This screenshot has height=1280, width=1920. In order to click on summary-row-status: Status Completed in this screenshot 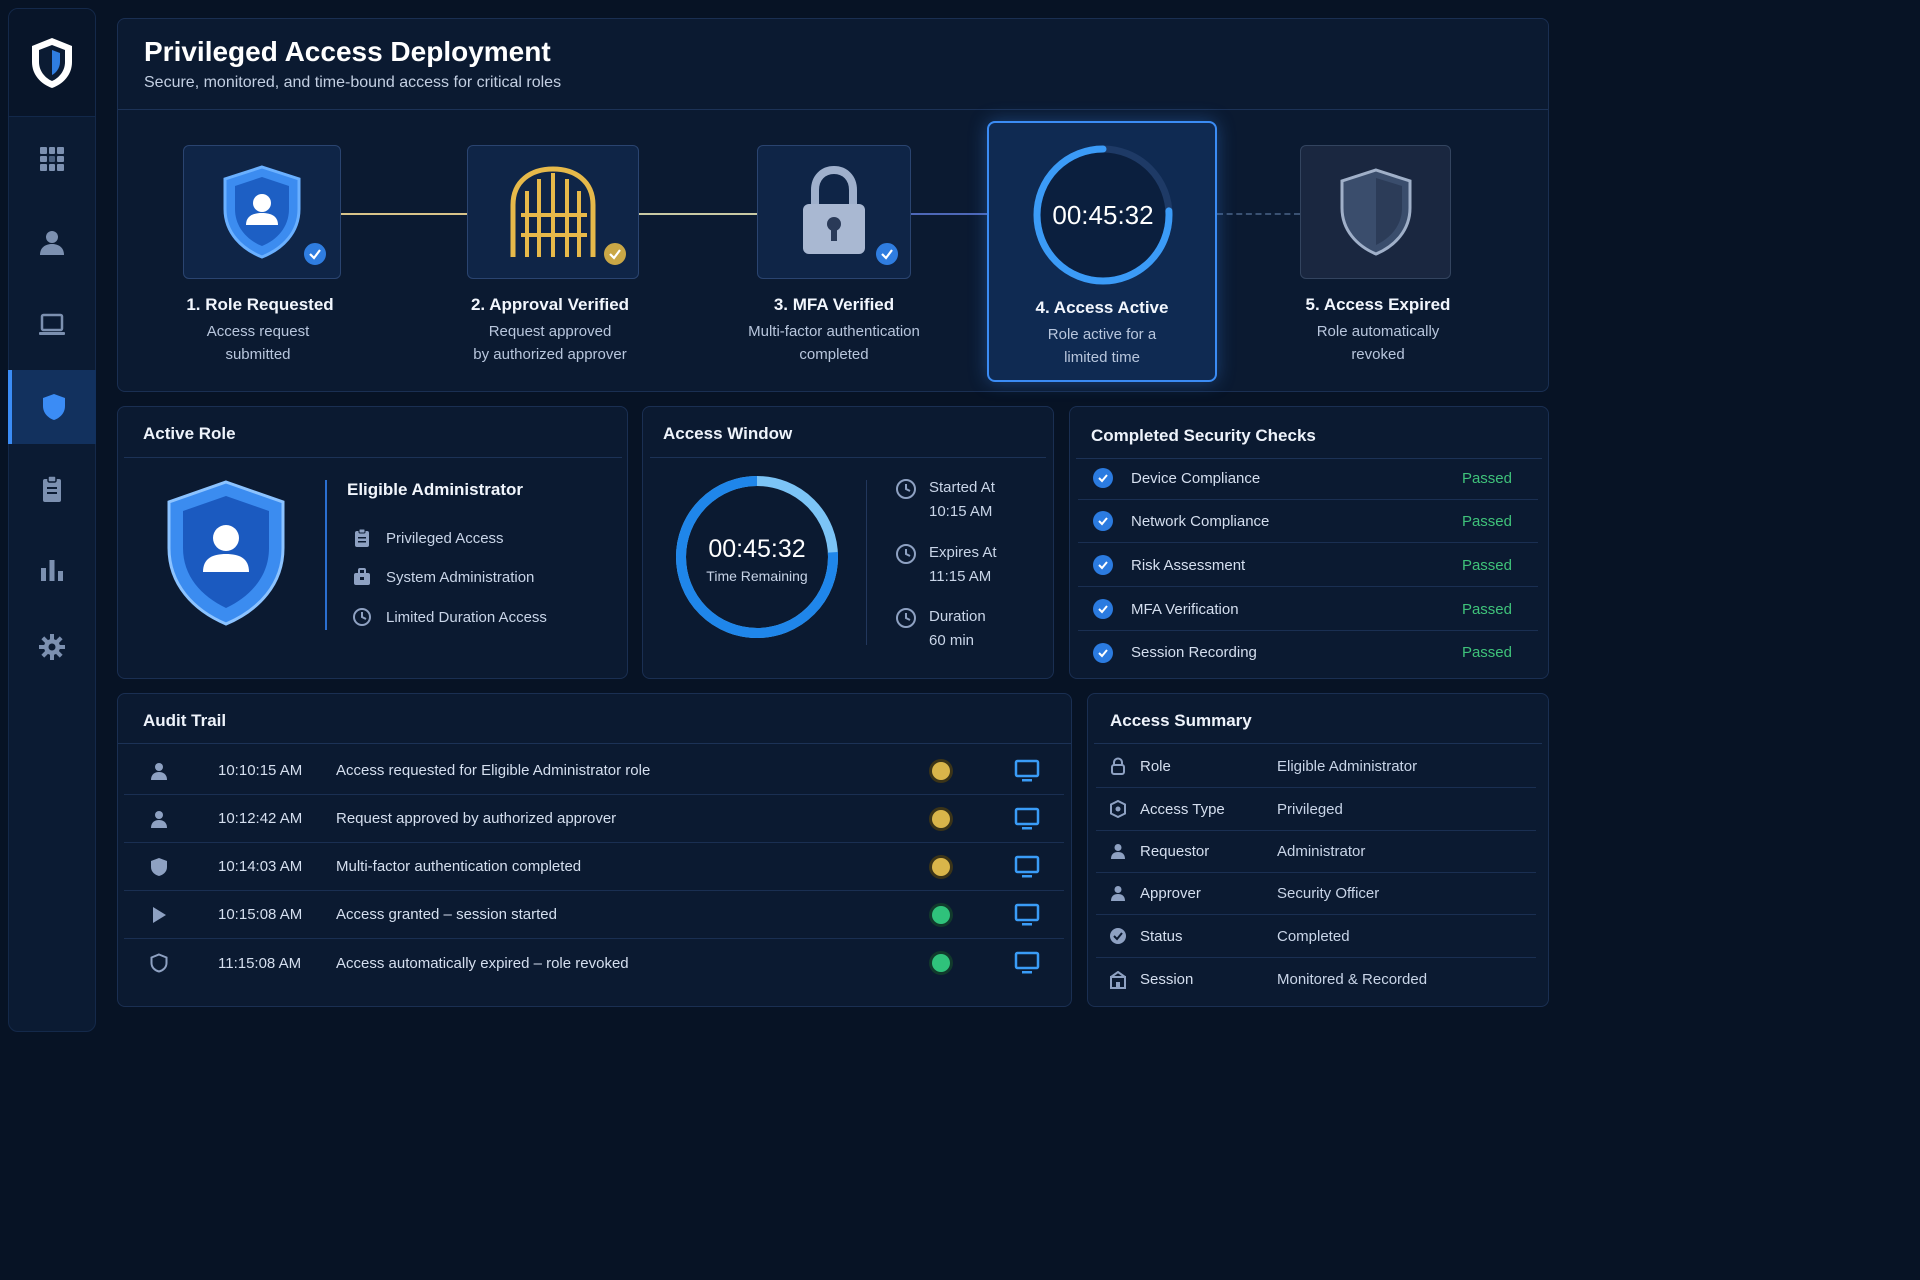, I will do `click(1316, 936)`.